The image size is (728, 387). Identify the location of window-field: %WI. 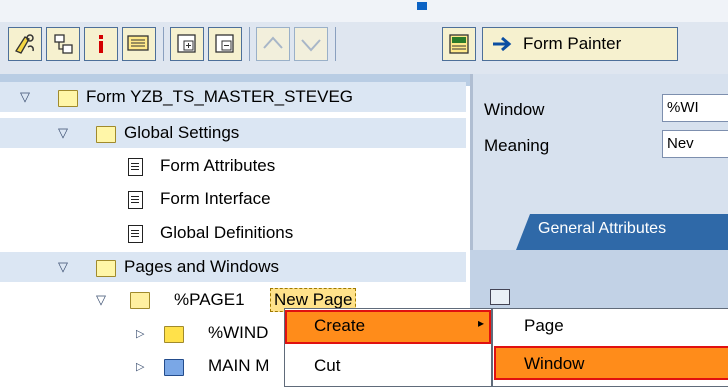
(695, 108).